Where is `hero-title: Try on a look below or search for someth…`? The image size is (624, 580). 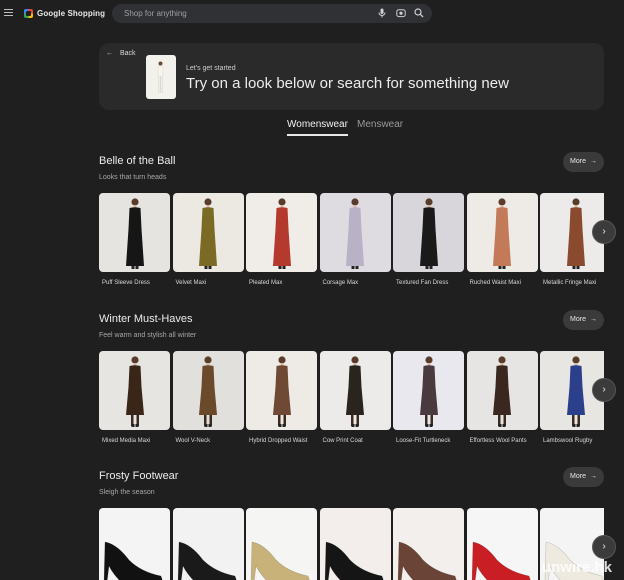
hero-title: Try on a look below or search for someth… is located at coordinates (347, 83).